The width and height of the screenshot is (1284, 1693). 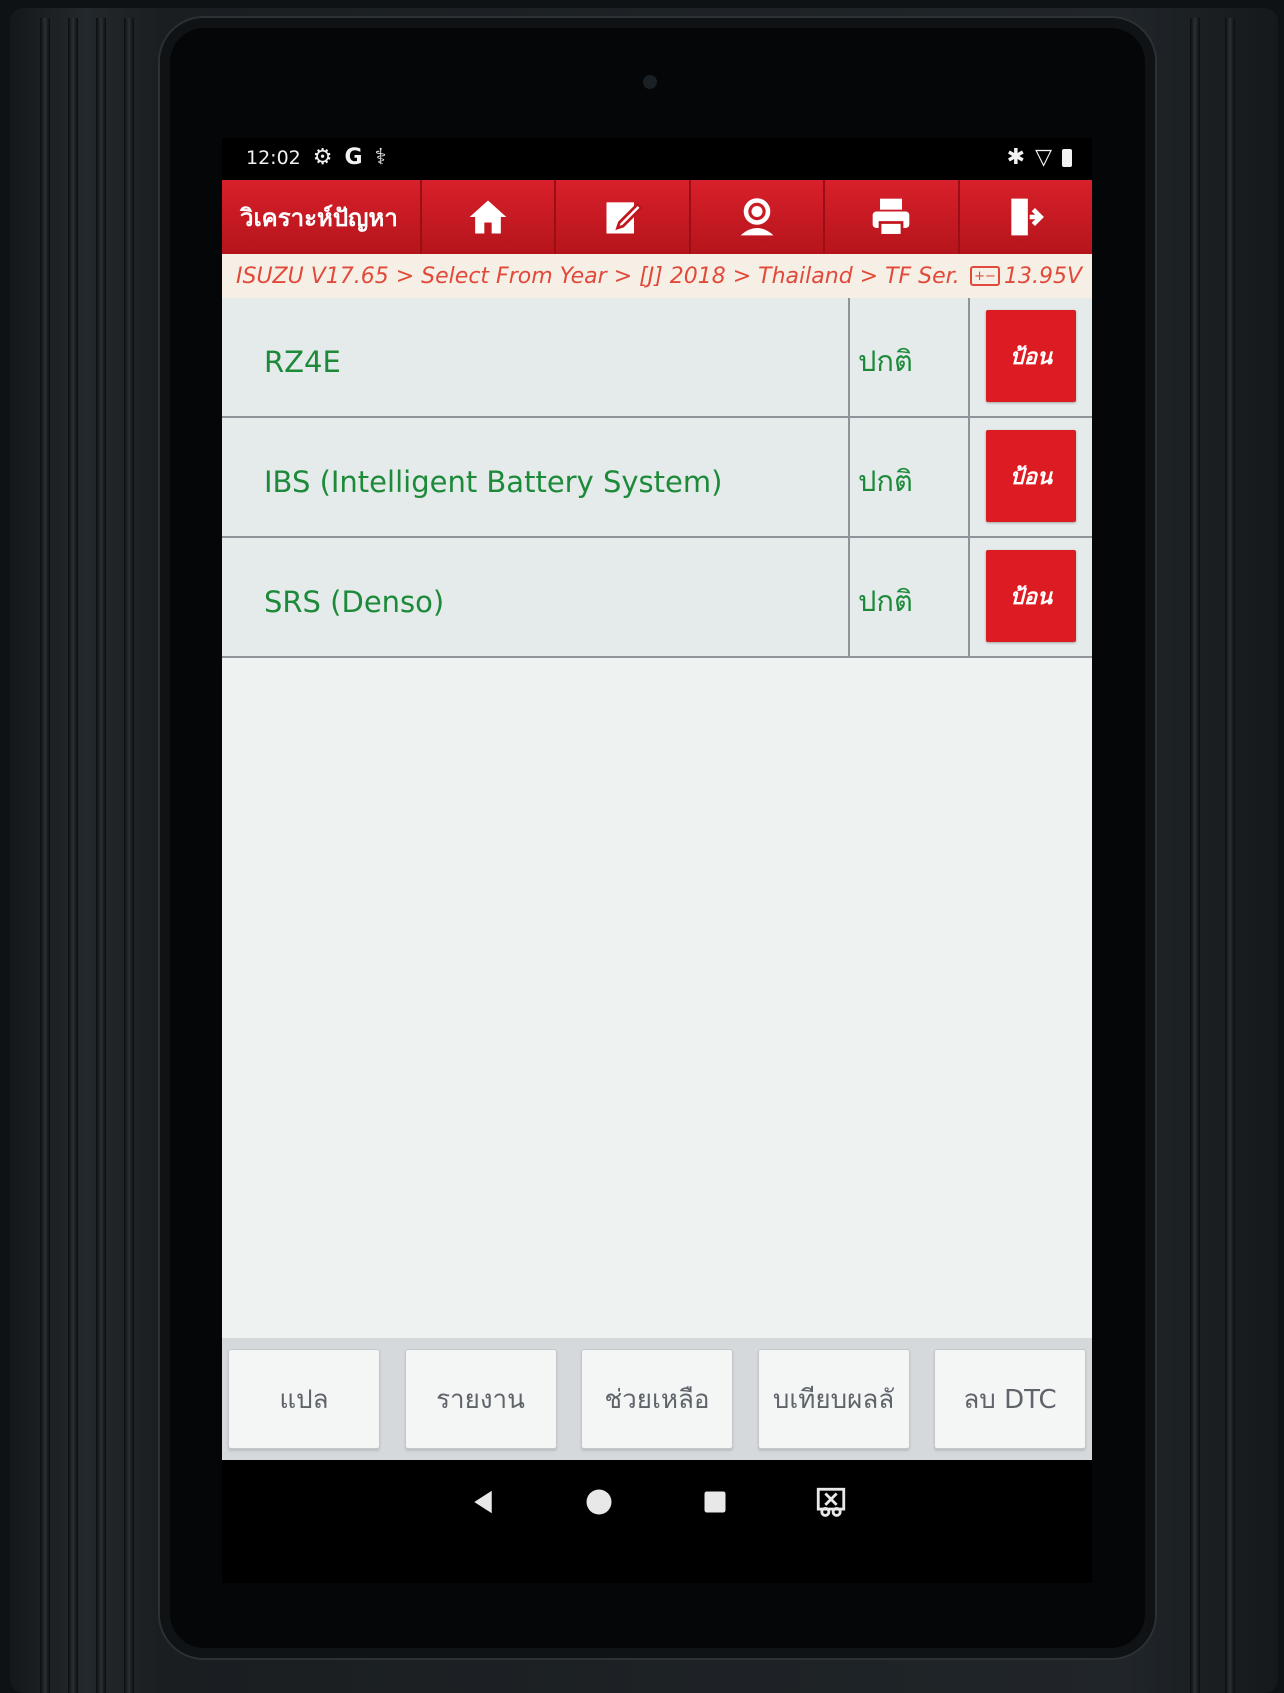 What do you see at coordinates (273, 158) in the screenshot?
I see `status-time: 12:02` at bounding box center [273, 158].